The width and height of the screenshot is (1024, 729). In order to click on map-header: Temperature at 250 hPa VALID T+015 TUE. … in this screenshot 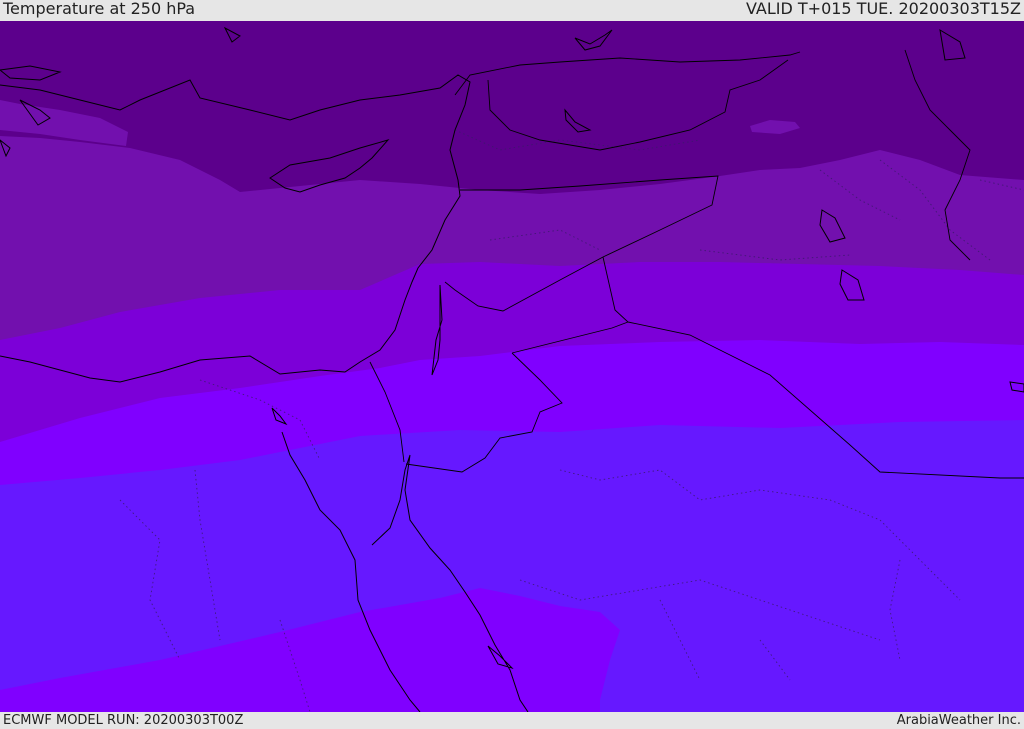, I will do `click(512, 10)`.